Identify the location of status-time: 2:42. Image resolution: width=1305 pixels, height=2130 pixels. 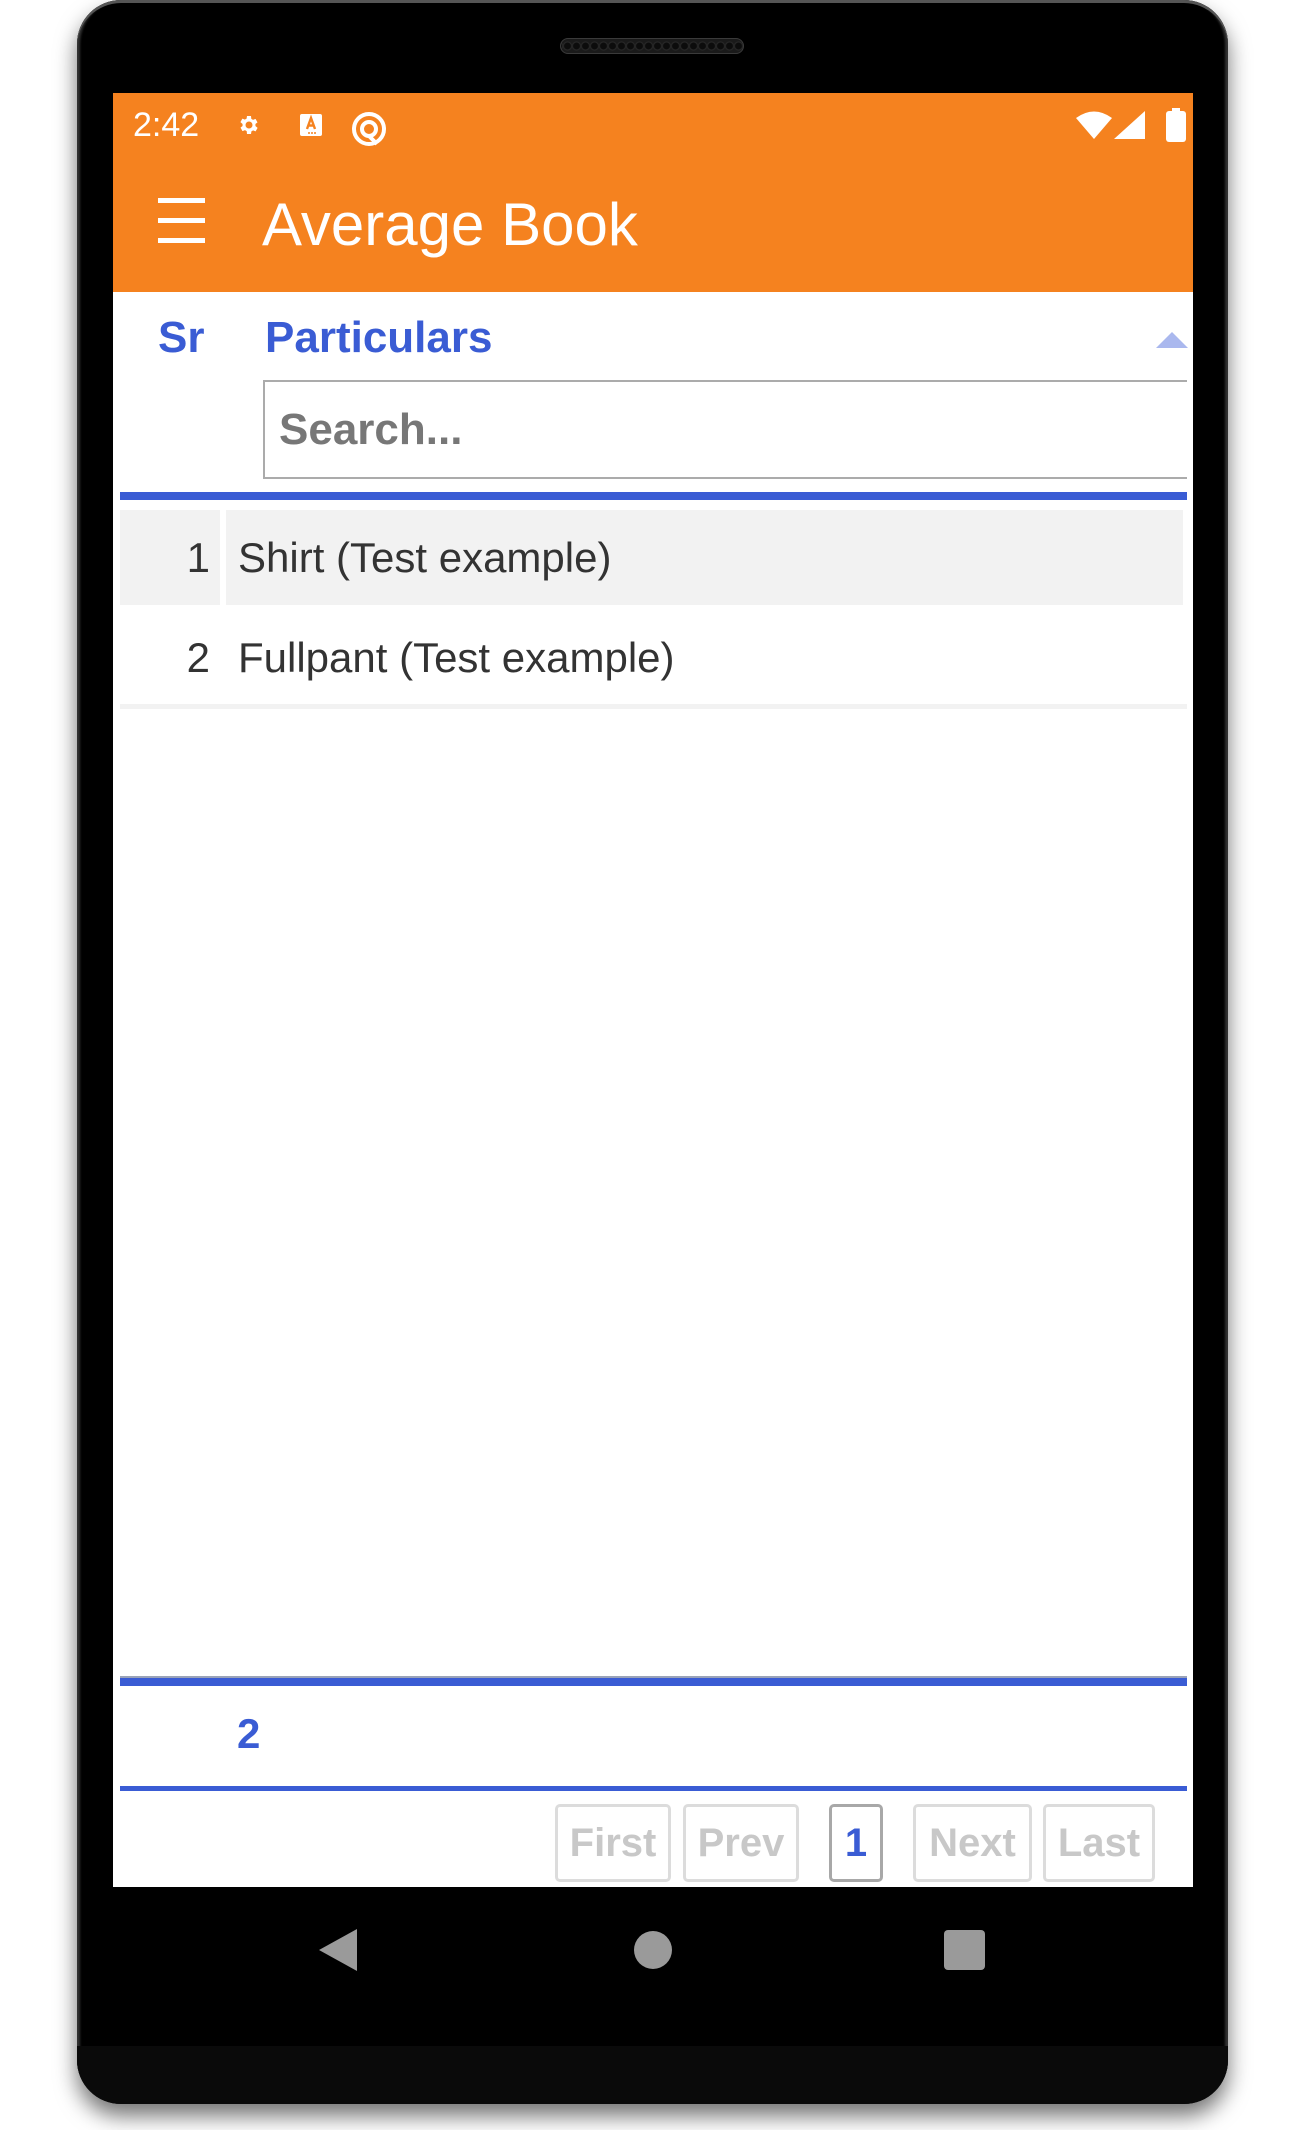
(166, 125).